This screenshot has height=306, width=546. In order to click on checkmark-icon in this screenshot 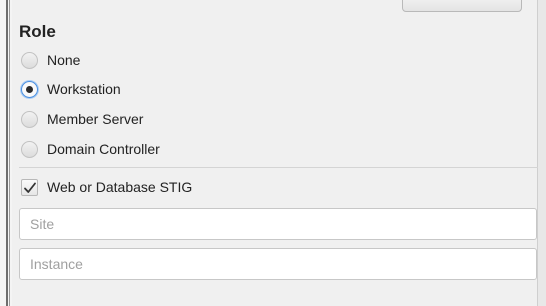, I will do `click(30, 187)`.